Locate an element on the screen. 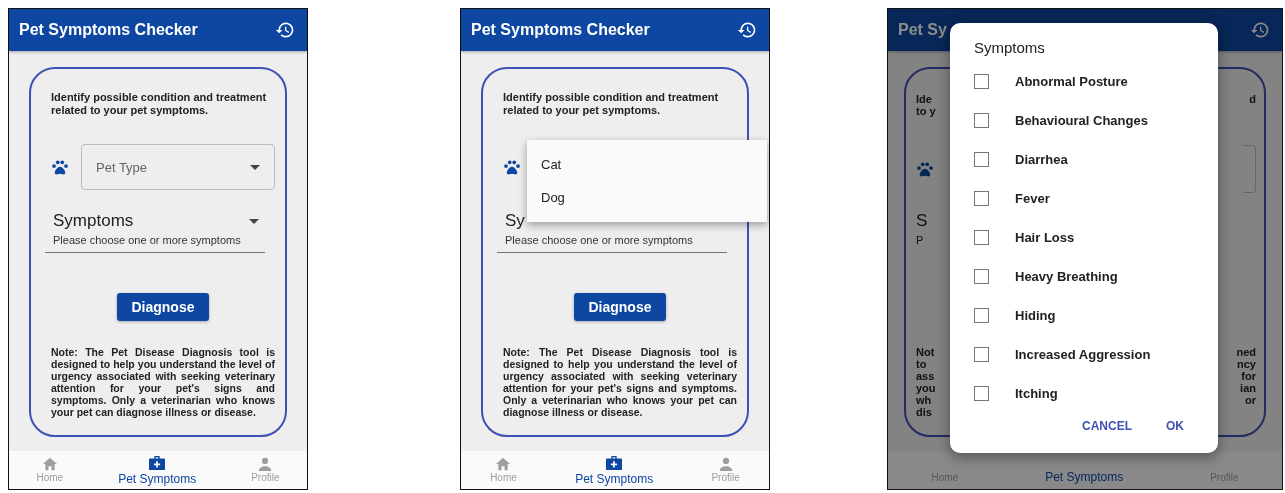 This screenshot has height=493, width=1285. field-edge is located at coordinates (1249, 169).